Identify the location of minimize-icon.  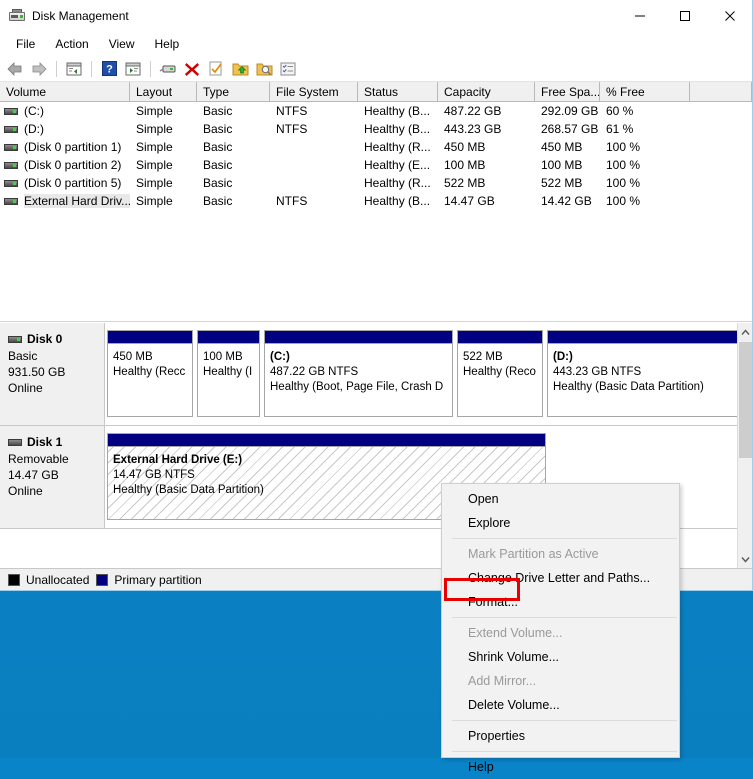
(639, 16).